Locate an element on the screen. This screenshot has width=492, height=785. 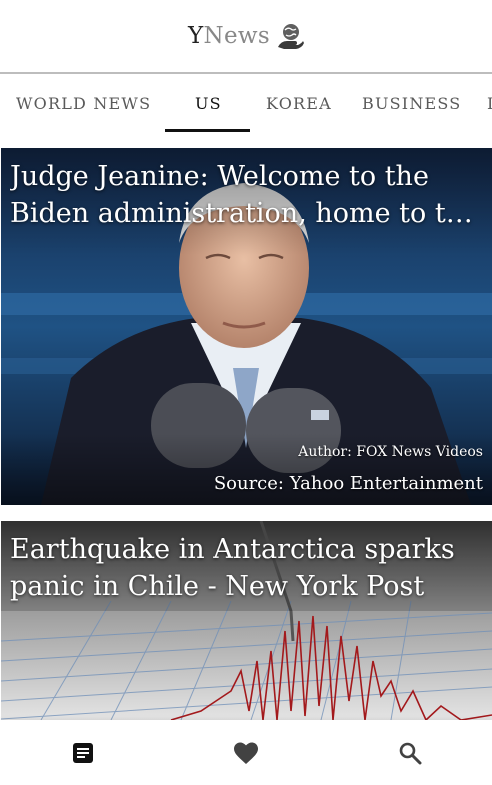
nav-favorites-button is located at coordinates (246, 753).